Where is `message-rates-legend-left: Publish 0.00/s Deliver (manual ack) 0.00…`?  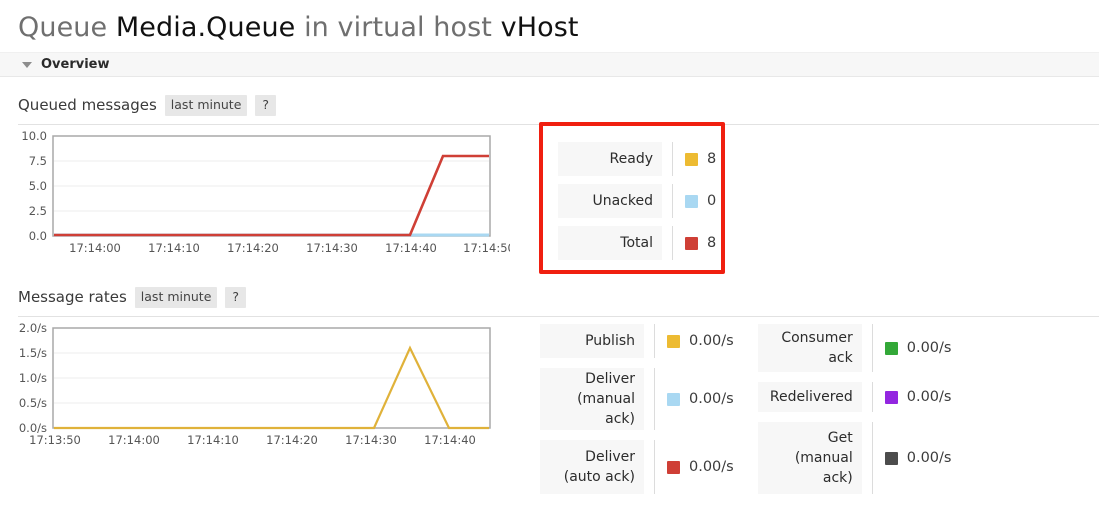 message-rates-legend-left: Publish 0.00/s Deliver (manual ack) 0.00… is located at coordinates (637, 414).